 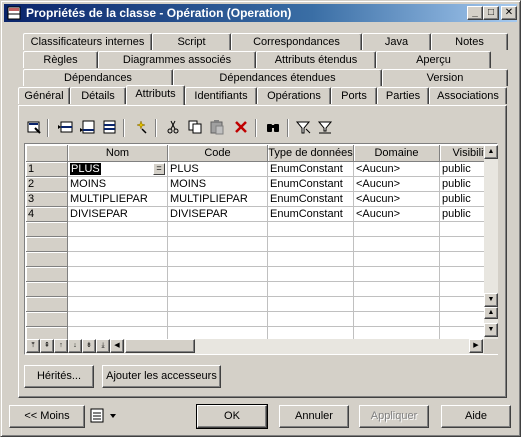 What do you see at coordinates (141, 128) in the screenshot?
I see `new-icon` at bounding box center [141, 128].